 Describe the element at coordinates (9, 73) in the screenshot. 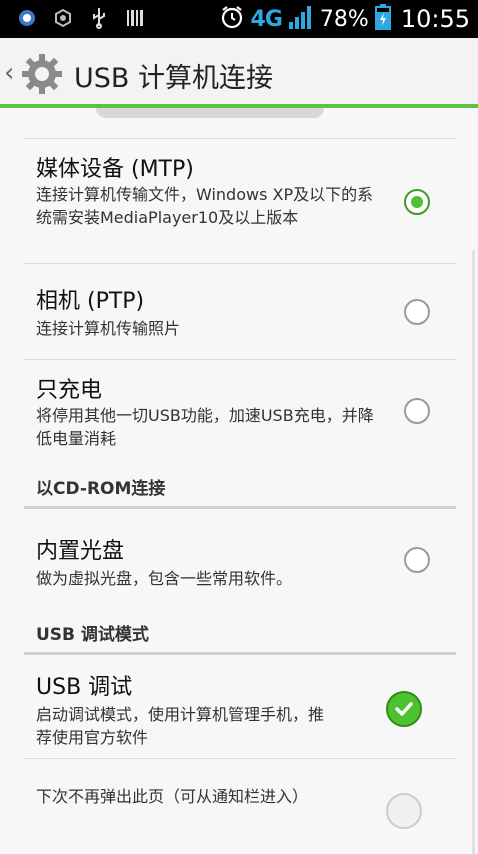

I see `back-chevron-icon: ‹` at that location.